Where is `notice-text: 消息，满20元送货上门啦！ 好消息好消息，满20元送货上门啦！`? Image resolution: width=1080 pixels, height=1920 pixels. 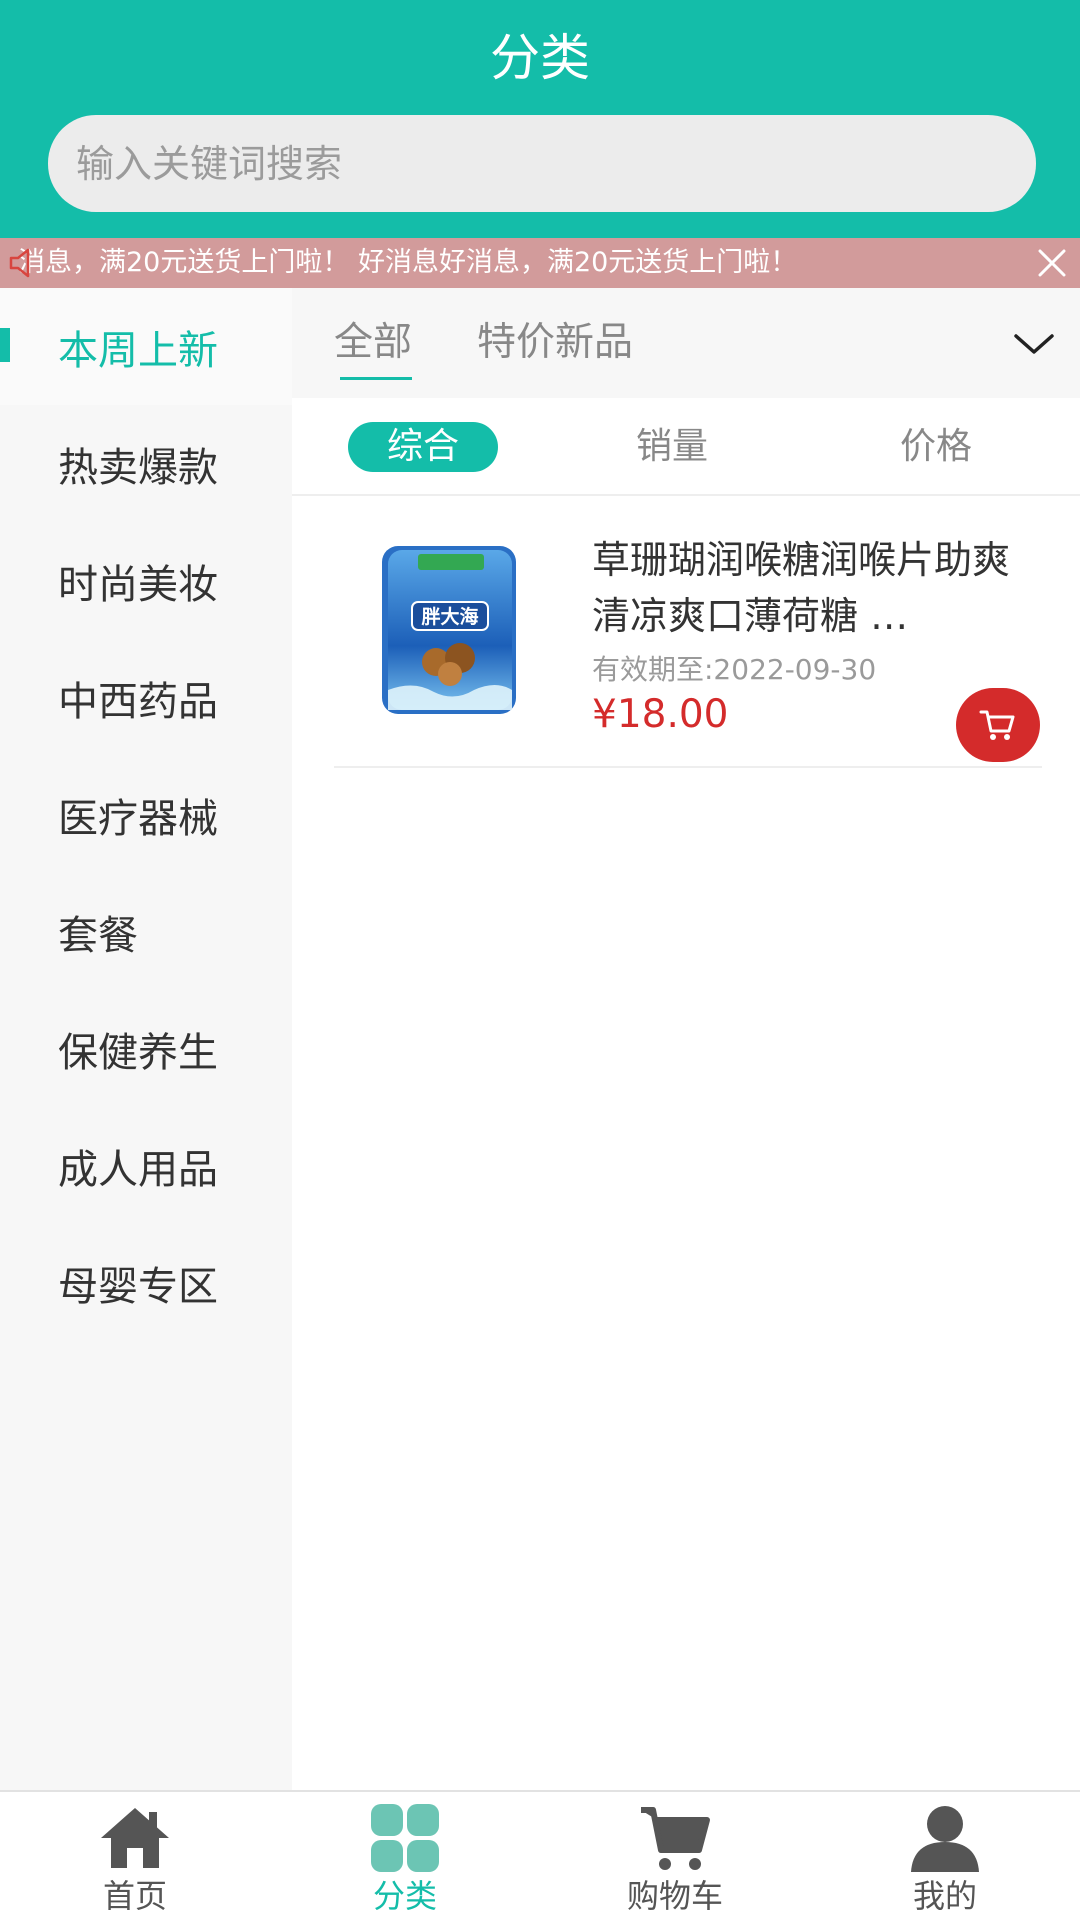
notice-text: 消息，满20元送货上门啦！ 好消息好消息，满20元送货上门啦！ is located at coordinates (408, 262).